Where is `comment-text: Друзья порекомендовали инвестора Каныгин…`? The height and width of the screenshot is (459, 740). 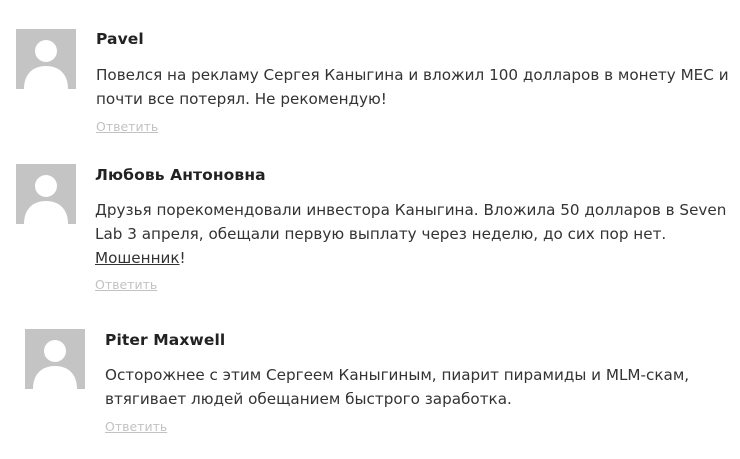 comment-text: Друзья порекомендовали инвестора Каныгин… is located at coordinates (410, 234).